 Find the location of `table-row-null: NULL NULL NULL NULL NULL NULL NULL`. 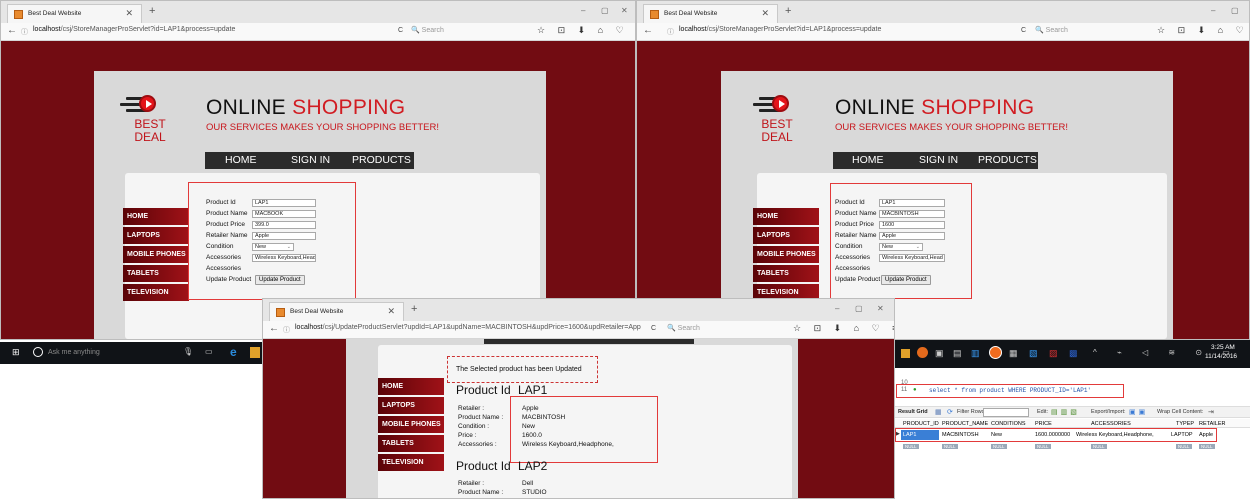

table-row-null: NULL NULL NULL NULL NULL NULL NULL is located at coordinates (1072, 447).